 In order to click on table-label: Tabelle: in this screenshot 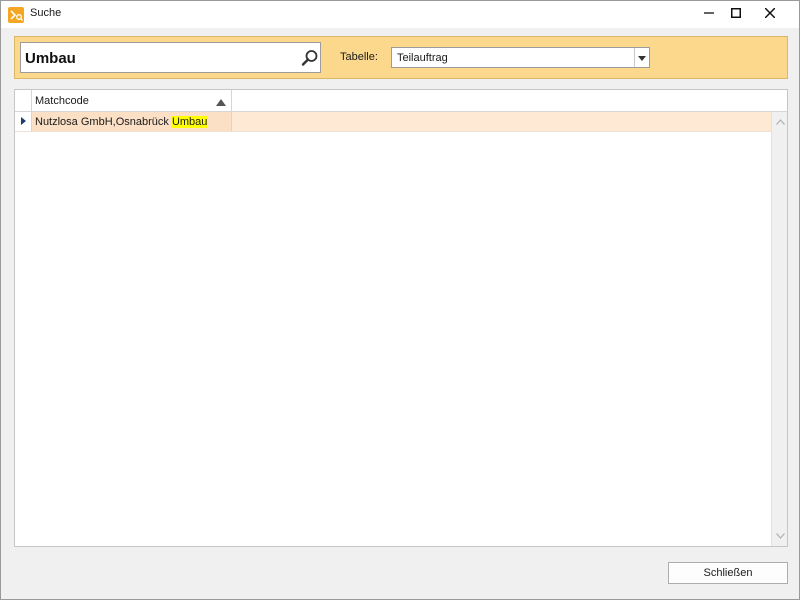, I will do `click(359, 57)`.